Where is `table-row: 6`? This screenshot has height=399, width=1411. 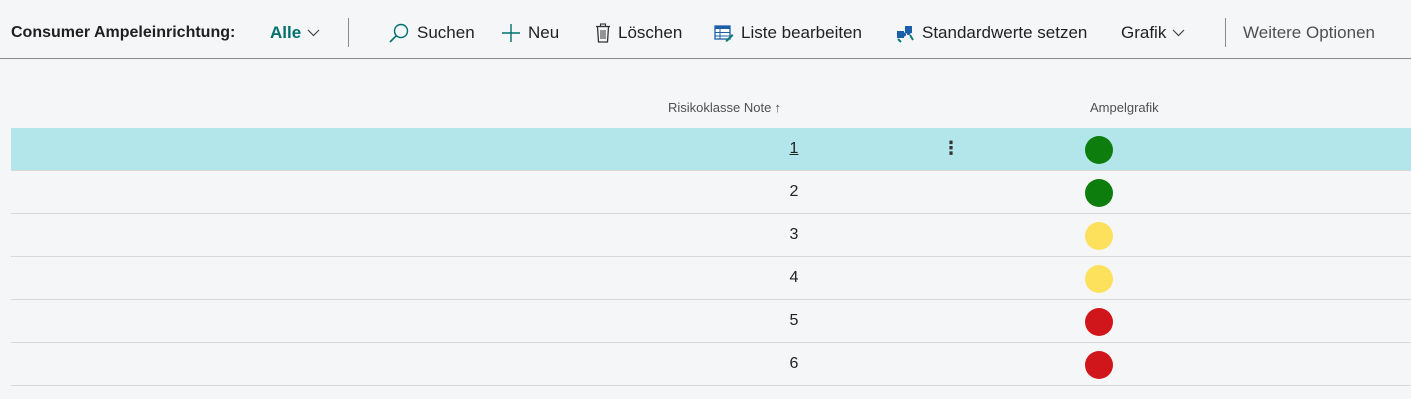
table-row: 6 is located at coordinates (711, 364).